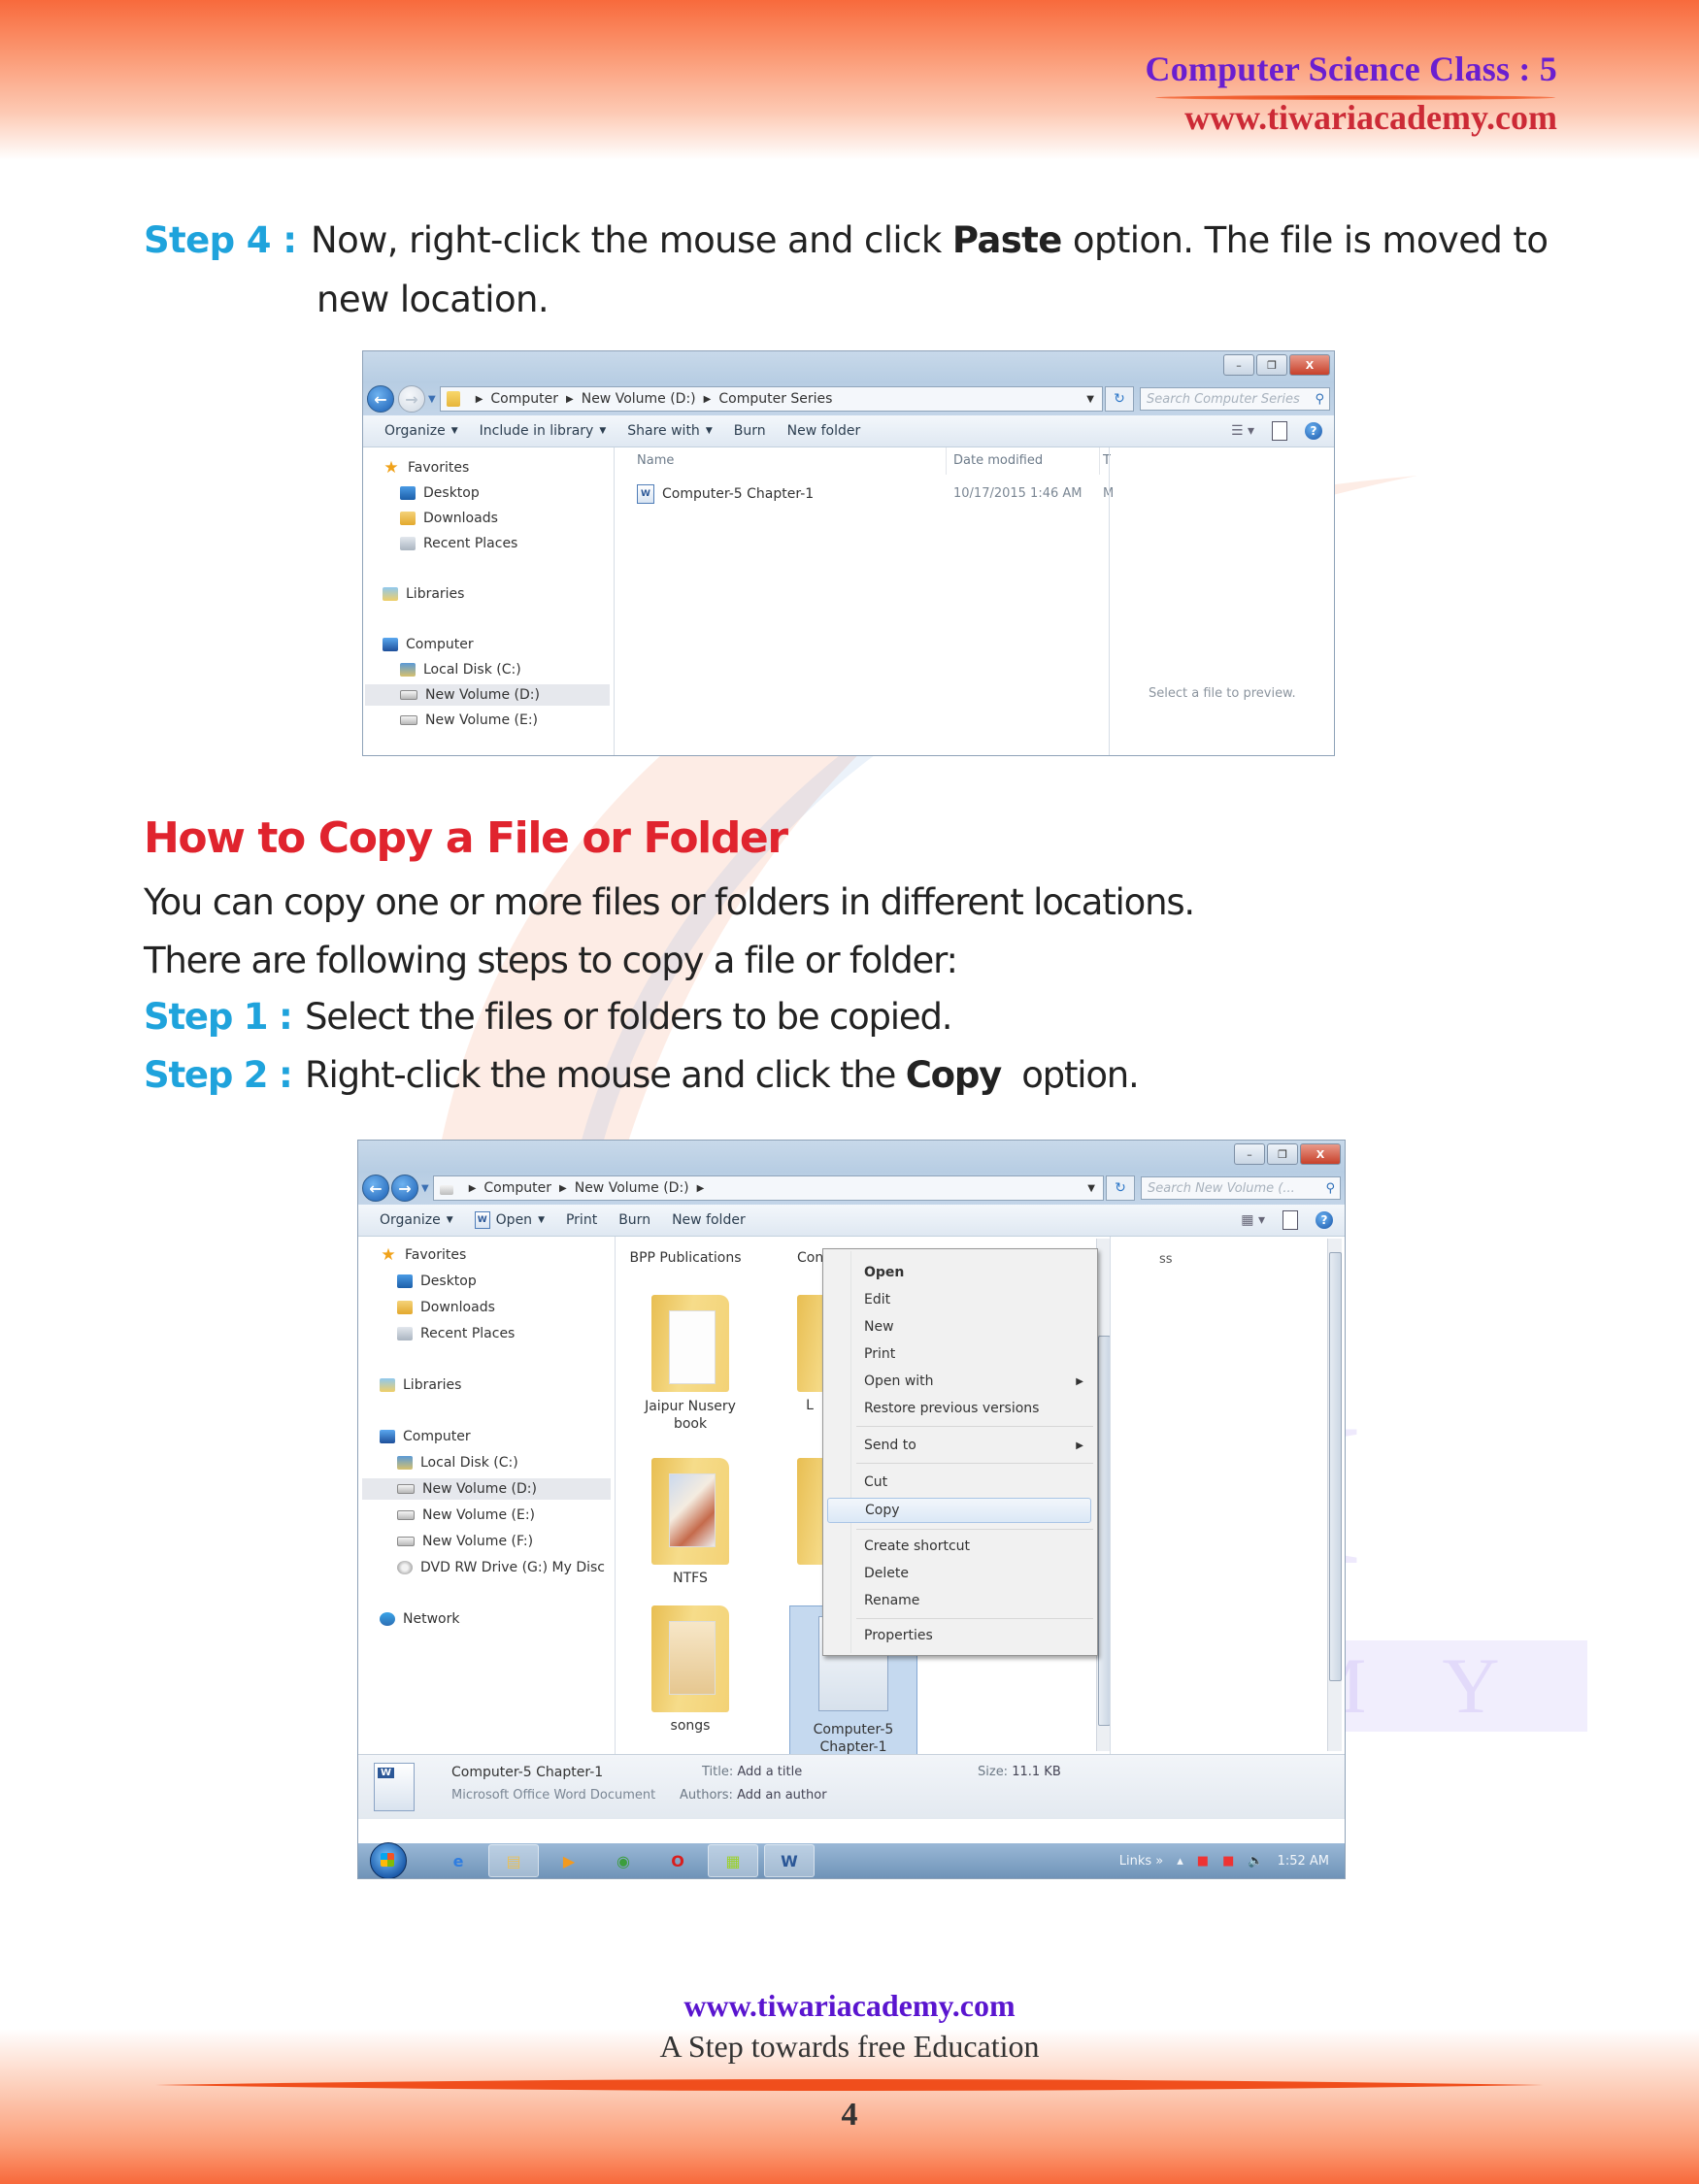  I want to click on menu-item-edit: Edit, so click(977, 1299).